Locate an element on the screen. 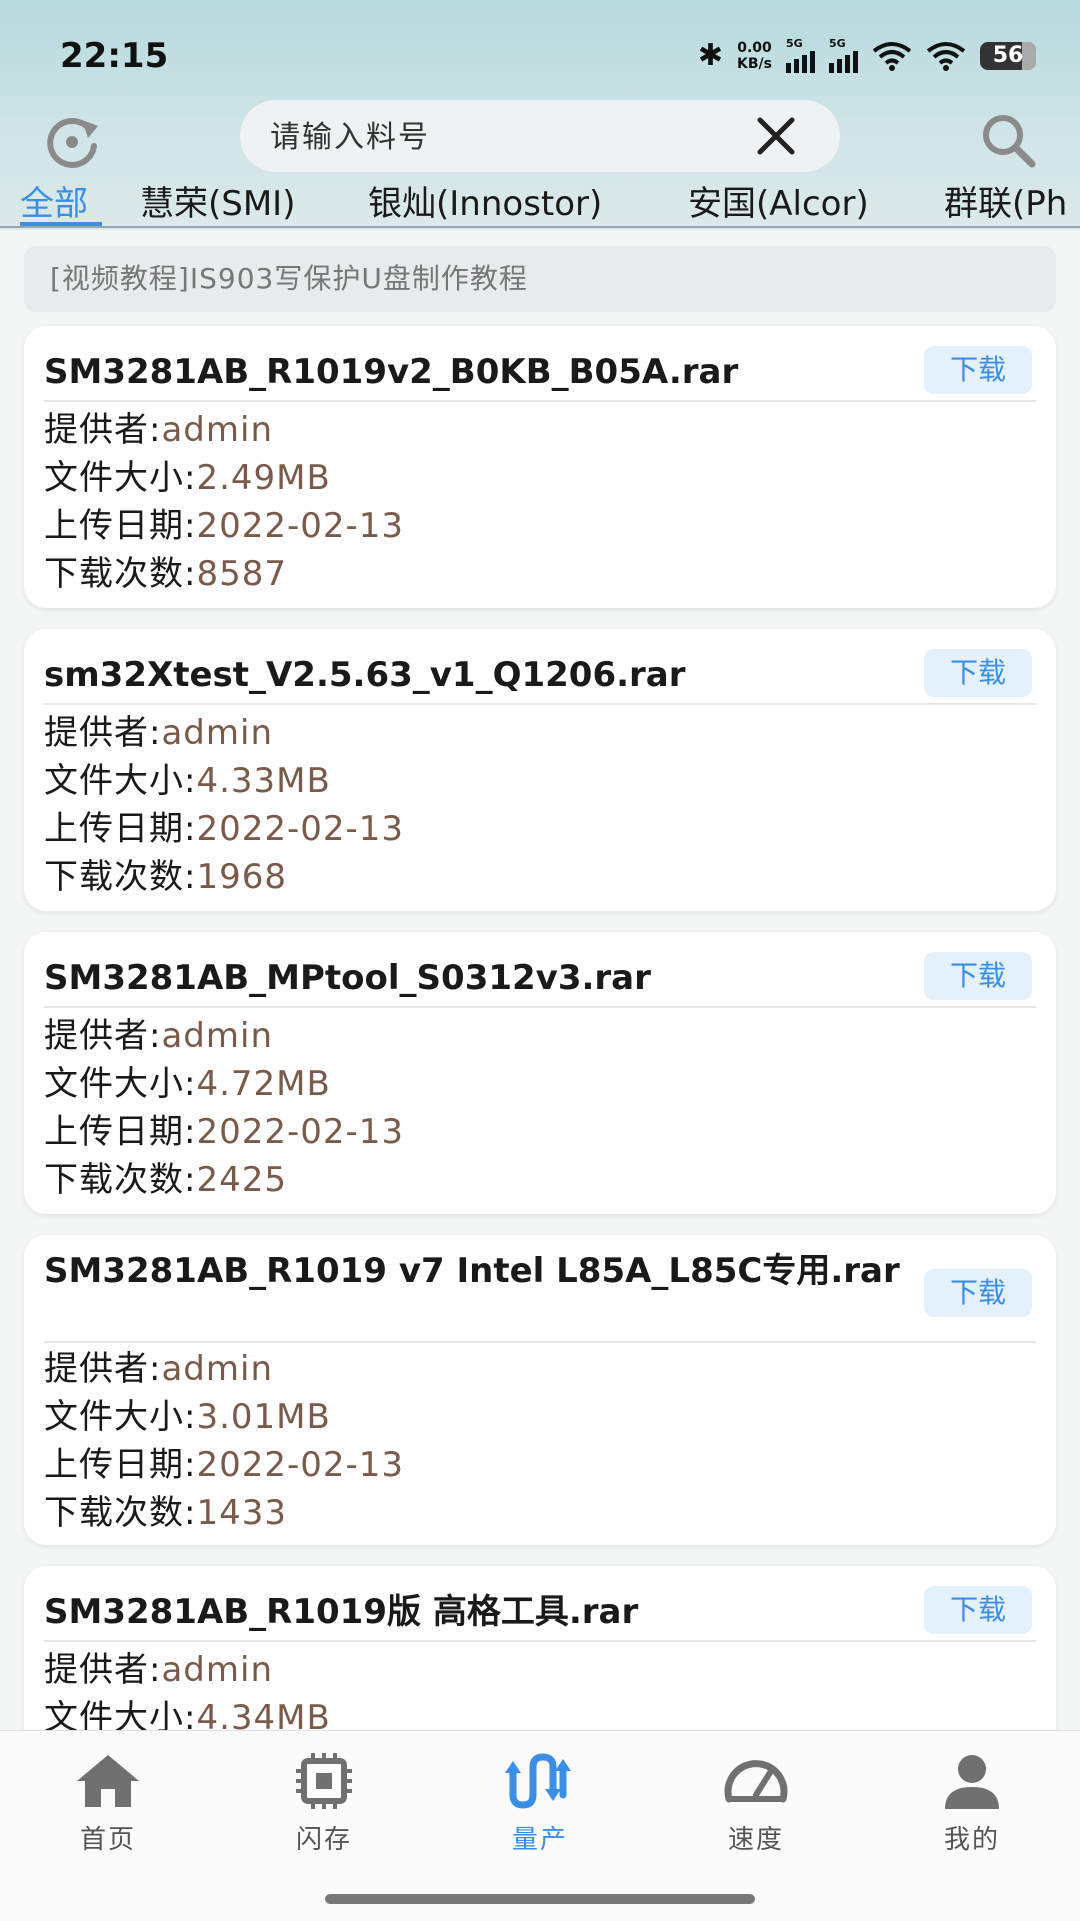 The height and width of the screenshot is (1921, 1080). chip-icon is located at coordinates (324, 1781).